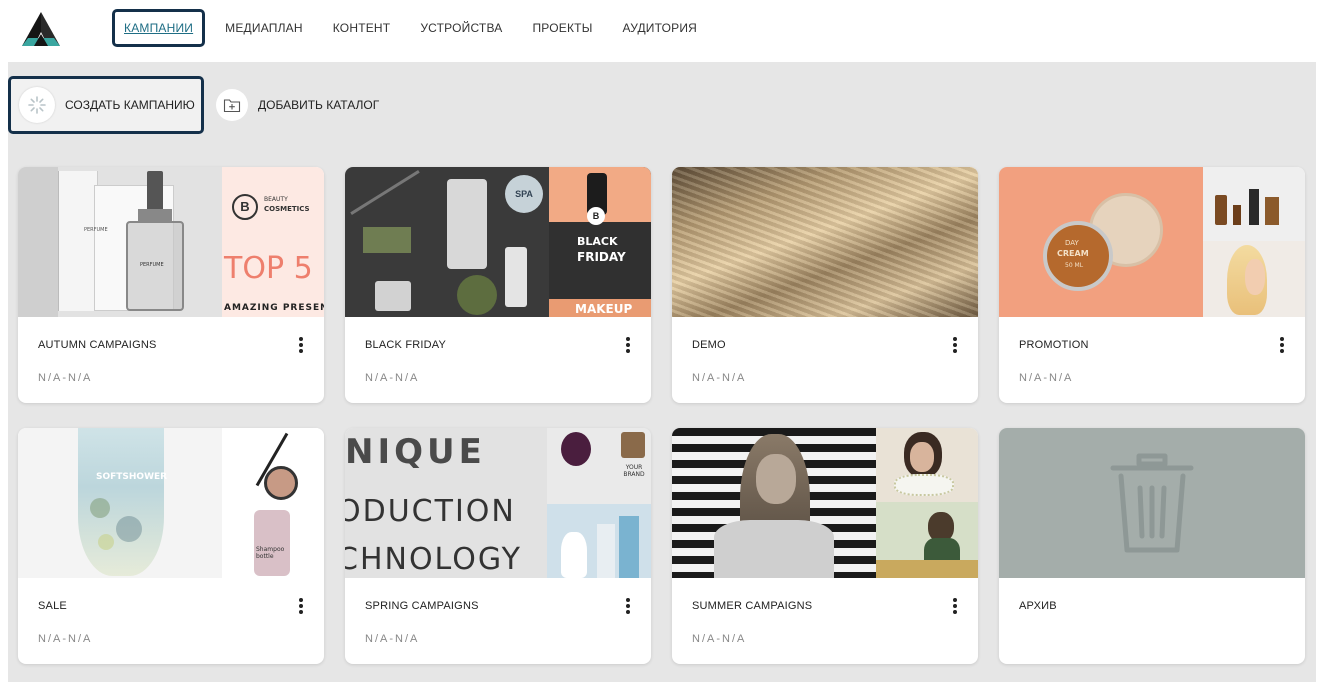  What do you see at coordinates (1038, 606) in the screenshot?
I see `archive-title: АРХИВ` at bounding box center [1038, 606].